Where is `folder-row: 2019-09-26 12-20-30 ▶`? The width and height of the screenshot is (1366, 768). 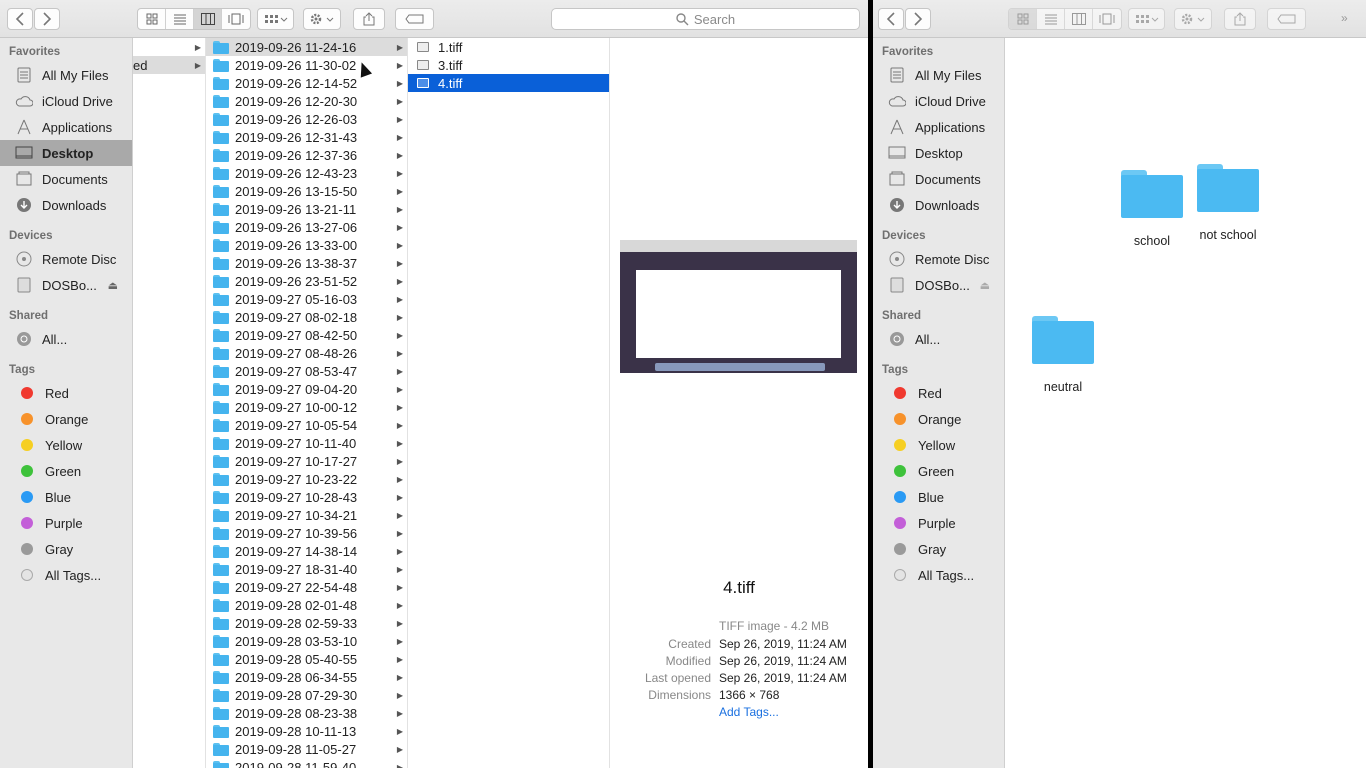 folder-row: 2019-09-26 12-20-30 ▶ is located at coordinates (306, 101).